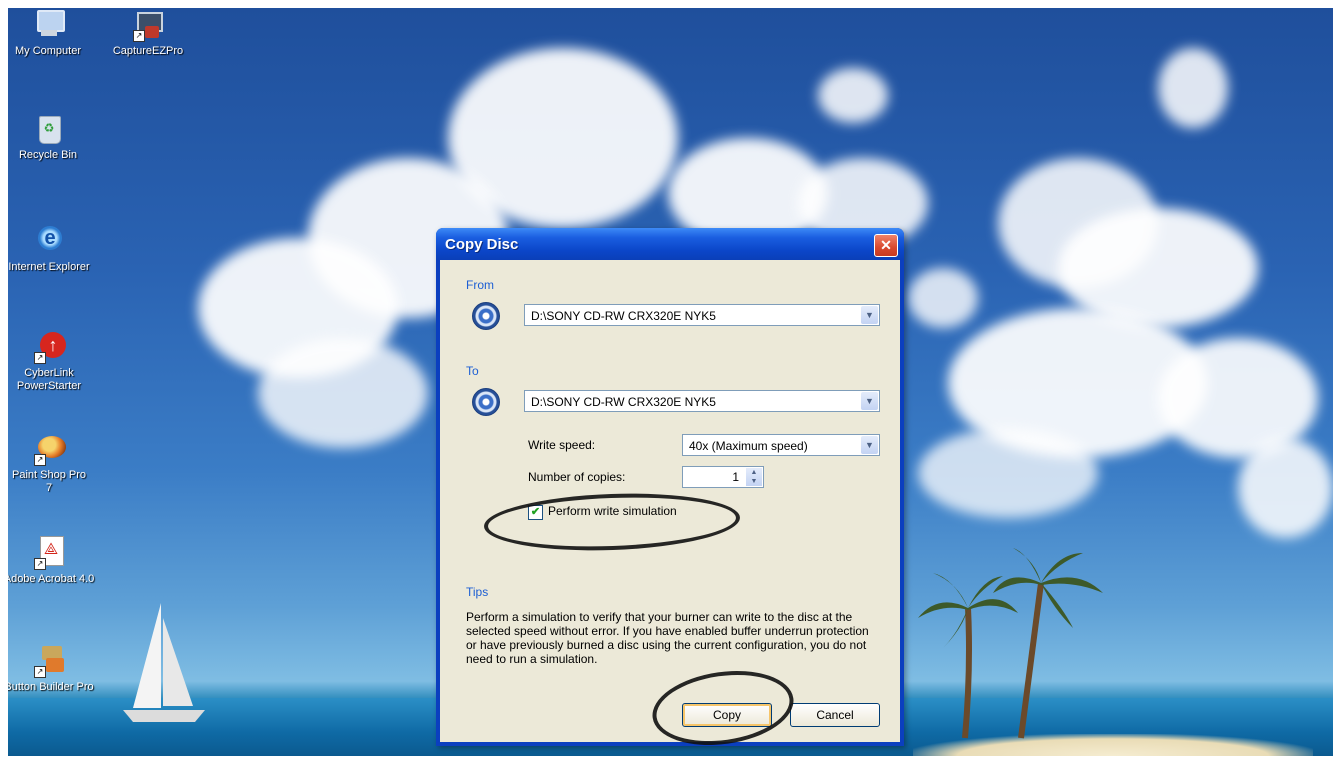 The width and height of the screenshot is (1337, 758). I want to click on desktop-icon-button-builder-pro: ↗ Button Builder Pro, so click(51, 669).